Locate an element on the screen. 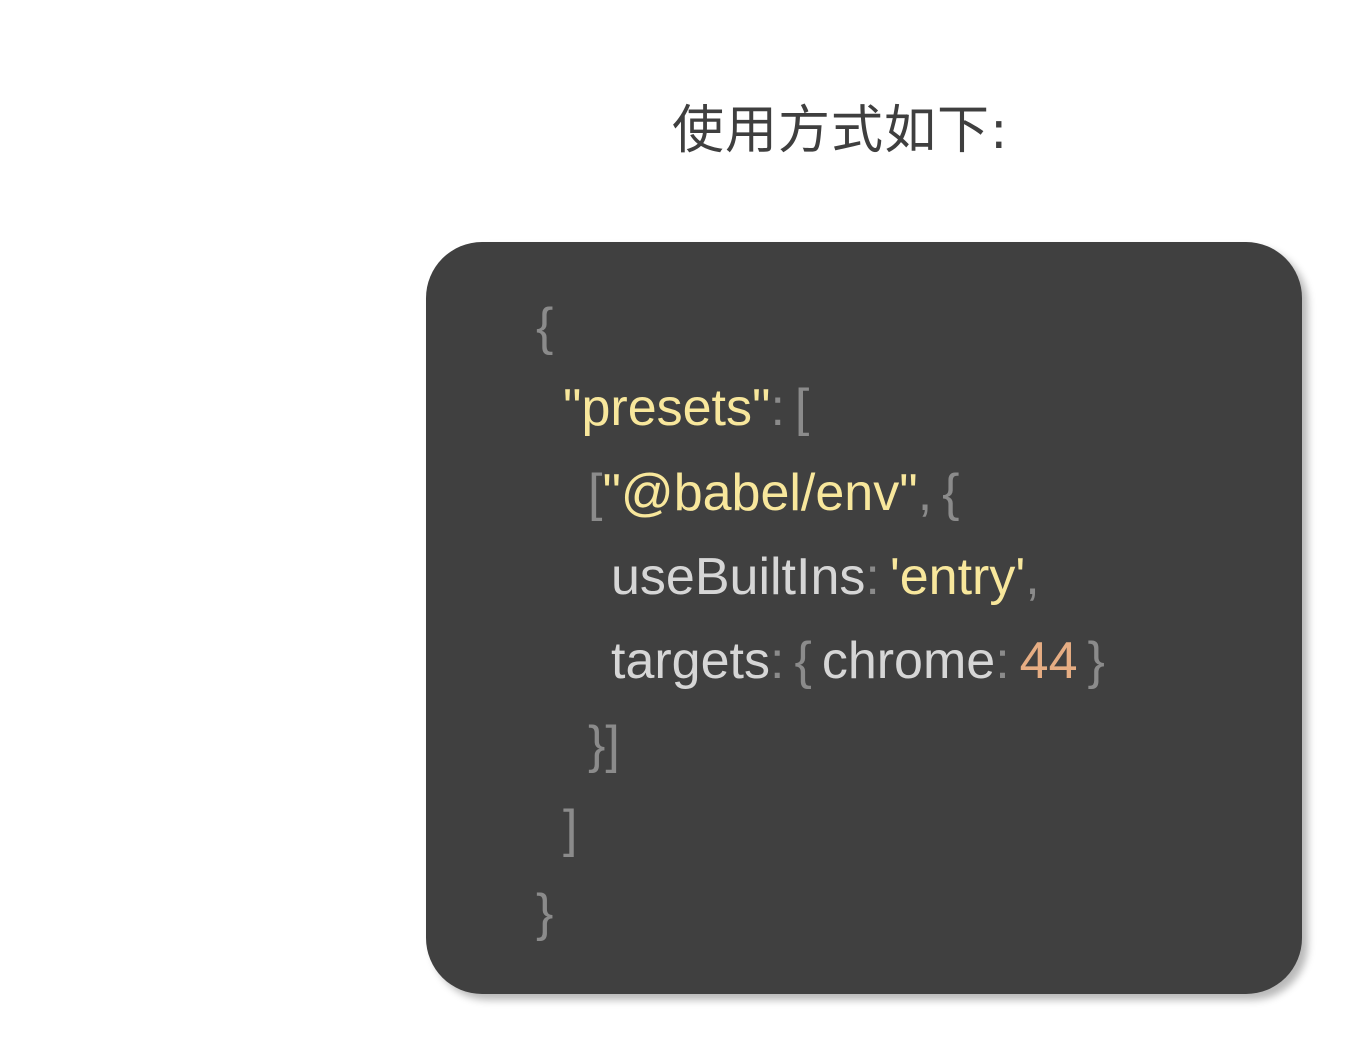  code-line-7: ] is located at coordinates (570, 829).